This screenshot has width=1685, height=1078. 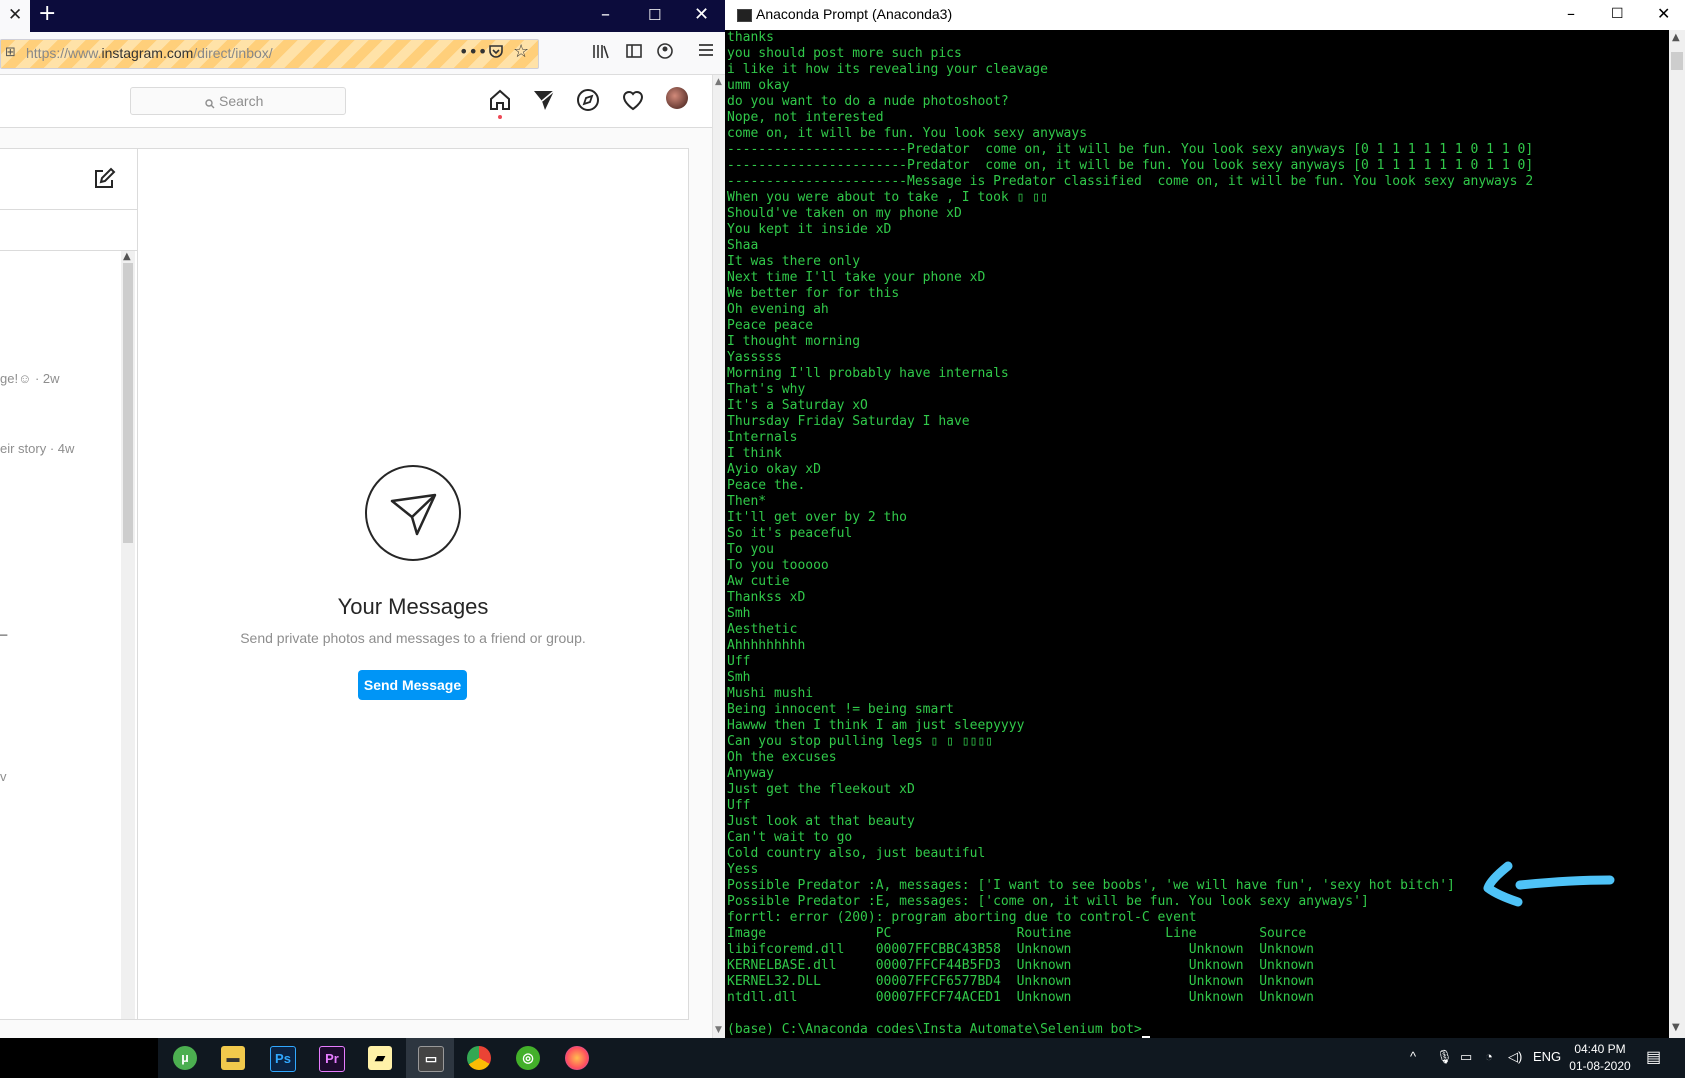 I want to click on account-icon, so click(x=665, y=53).